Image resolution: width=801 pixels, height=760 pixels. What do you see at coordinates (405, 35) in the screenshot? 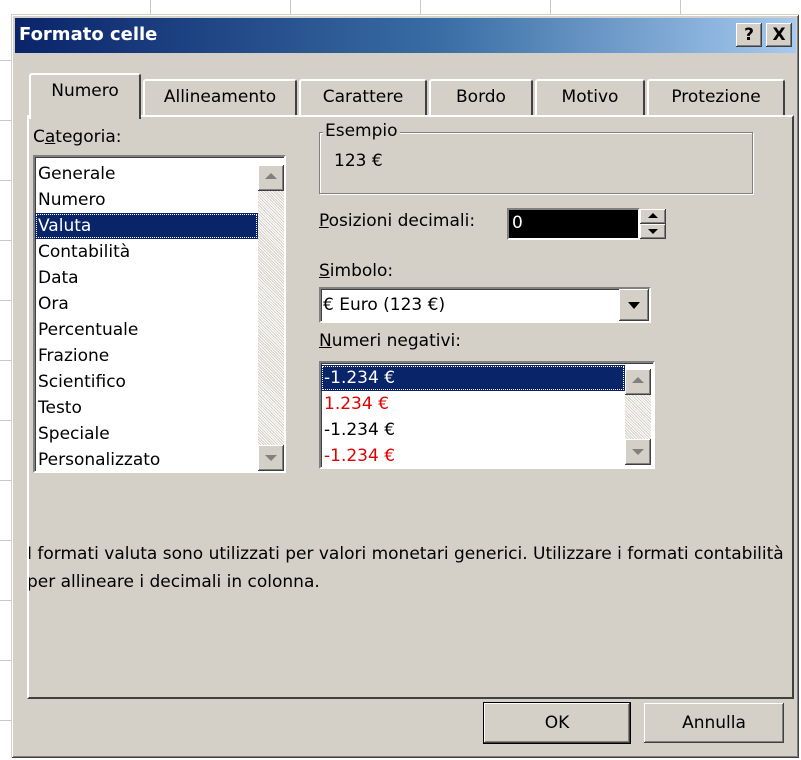
I see `title-bar: Formato celle ? X` at bounding box center [405, 35].